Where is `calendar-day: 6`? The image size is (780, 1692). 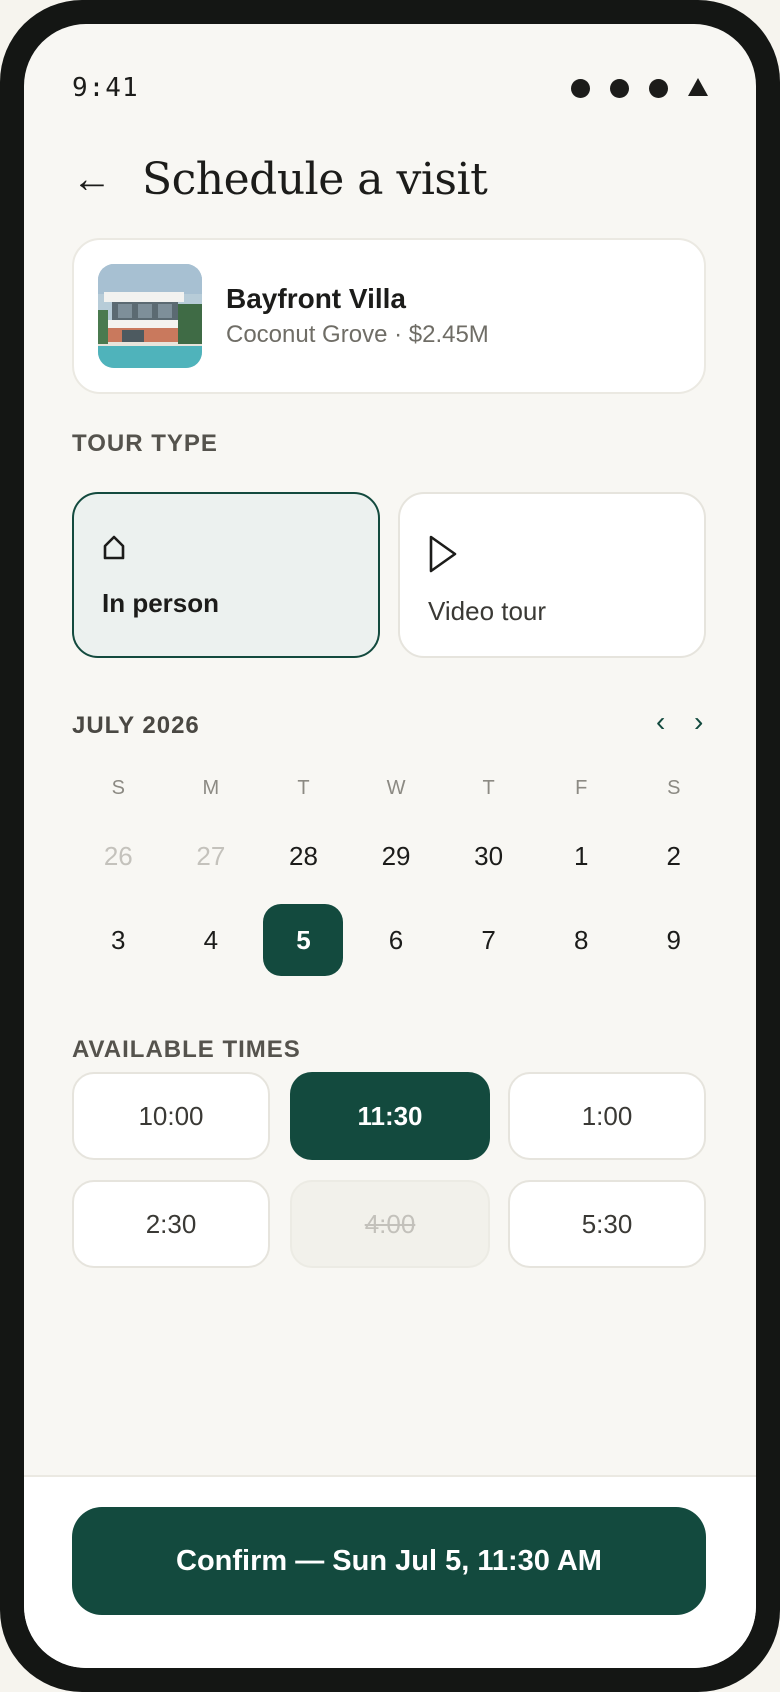 calendar-day: 6 is located at coordinates (396, 940).